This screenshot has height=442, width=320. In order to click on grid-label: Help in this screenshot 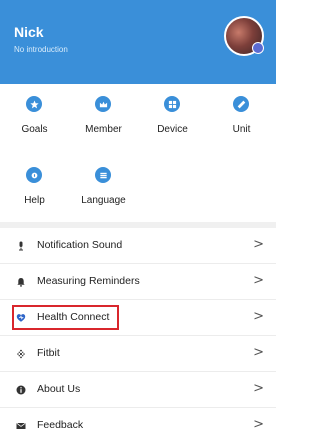, I will do `click(34, 200)`.